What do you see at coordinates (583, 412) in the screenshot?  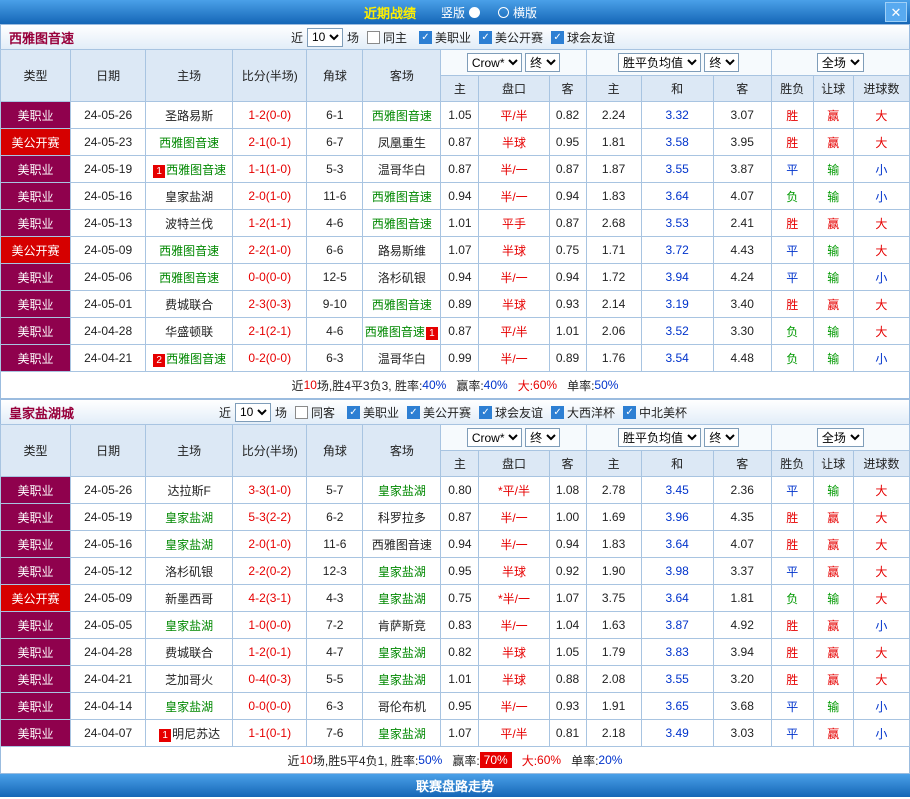 I see `league-filter-checkbox: ✓ 大西洋杯` at bounding box center [583, 412].